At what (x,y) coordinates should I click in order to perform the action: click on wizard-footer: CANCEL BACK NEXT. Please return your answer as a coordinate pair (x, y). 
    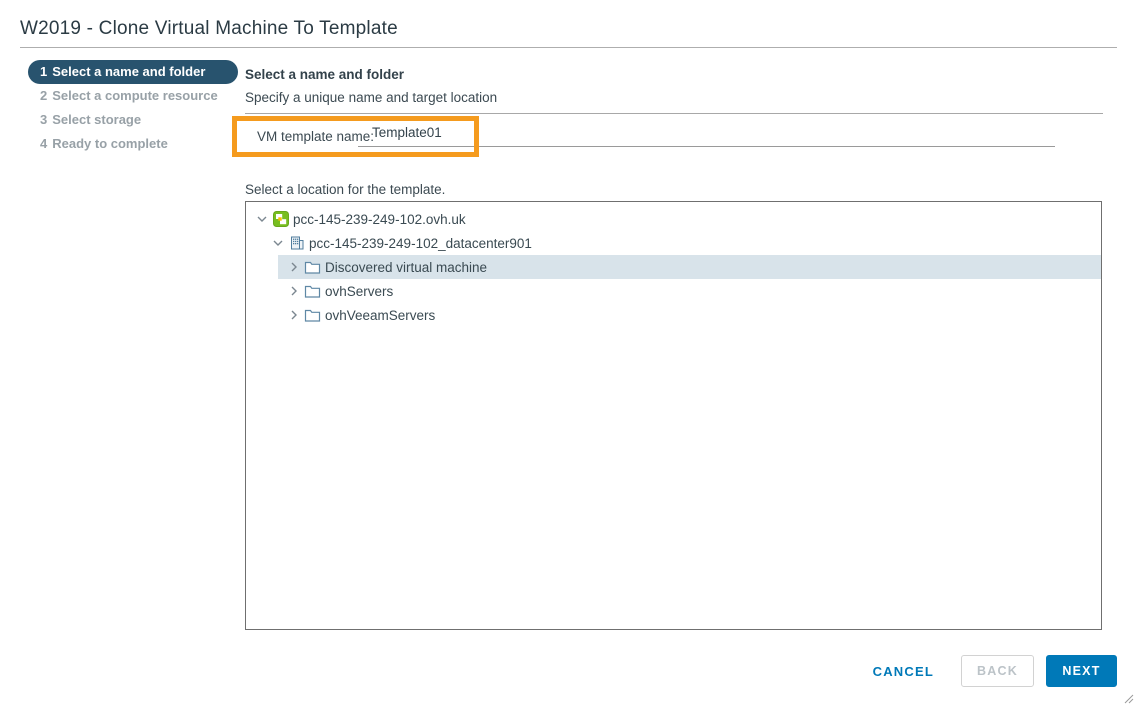
    Looking at the image, I should click on (995, 671).